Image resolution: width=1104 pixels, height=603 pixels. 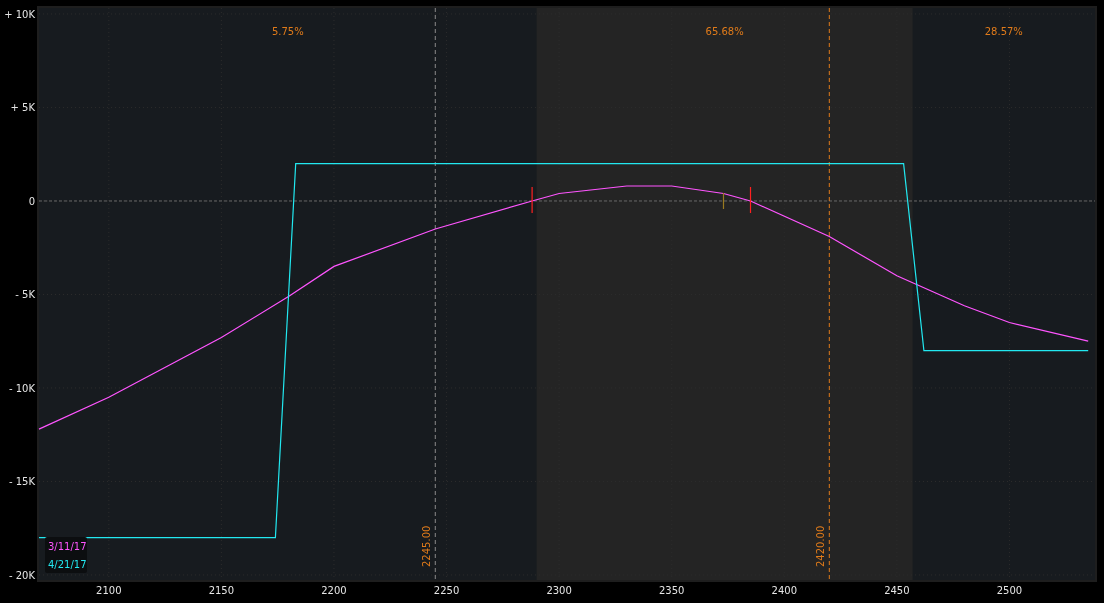 I want to click on x-axis-label: 2250, so click(x=446, y=590).